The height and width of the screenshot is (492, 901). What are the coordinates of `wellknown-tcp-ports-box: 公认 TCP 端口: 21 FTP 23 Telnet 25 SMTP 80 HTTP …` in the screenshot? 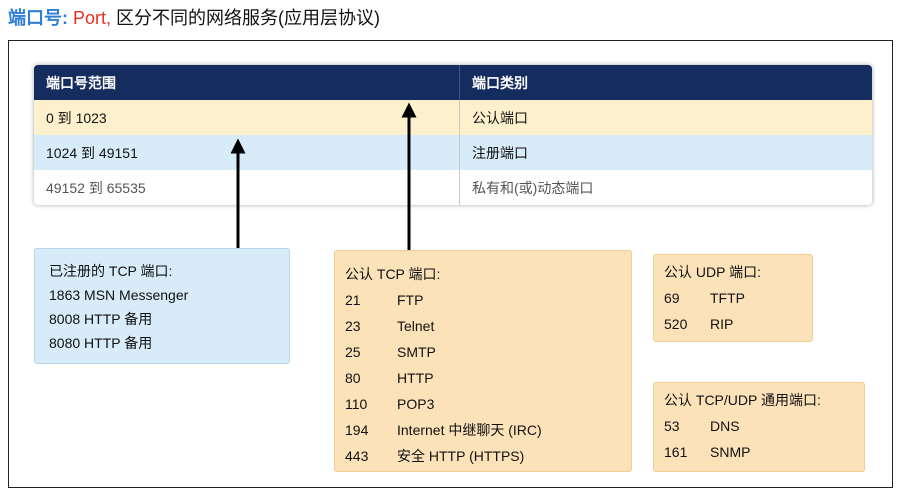 It's located at (483, 361).